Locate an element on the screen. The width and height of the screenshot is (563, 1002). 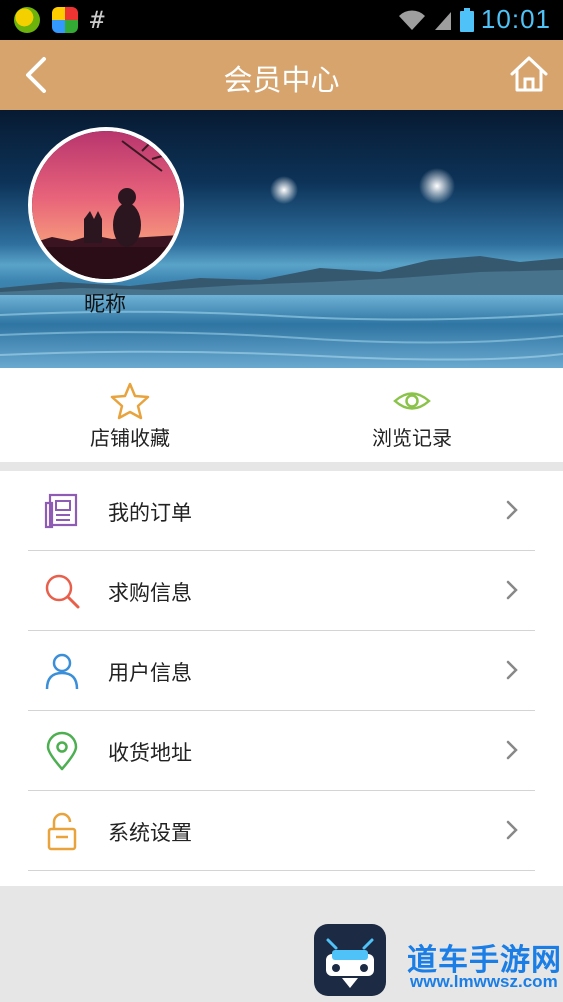
browse-history-label: 浏览记录 is located at coordinates (412, 438).